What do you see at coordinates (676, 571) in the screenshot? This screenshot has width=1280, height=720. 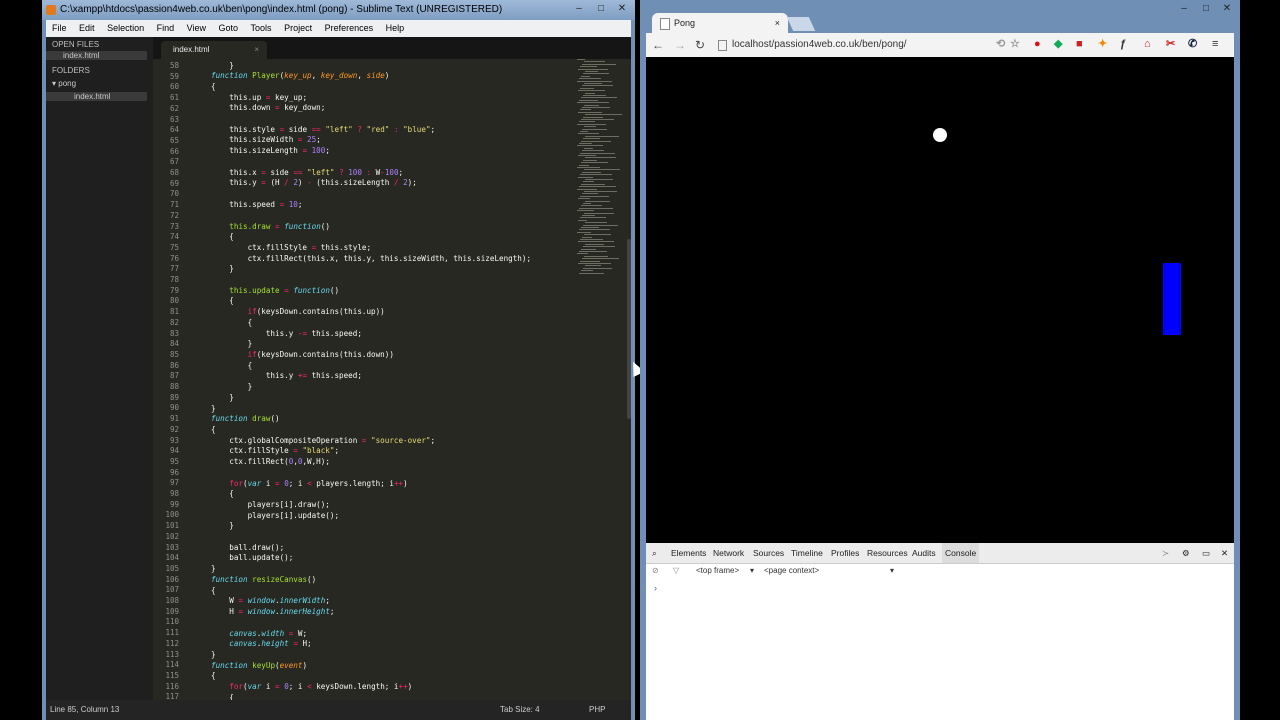 I see `filter-icon: ▽` at bounding box center [676, 571].